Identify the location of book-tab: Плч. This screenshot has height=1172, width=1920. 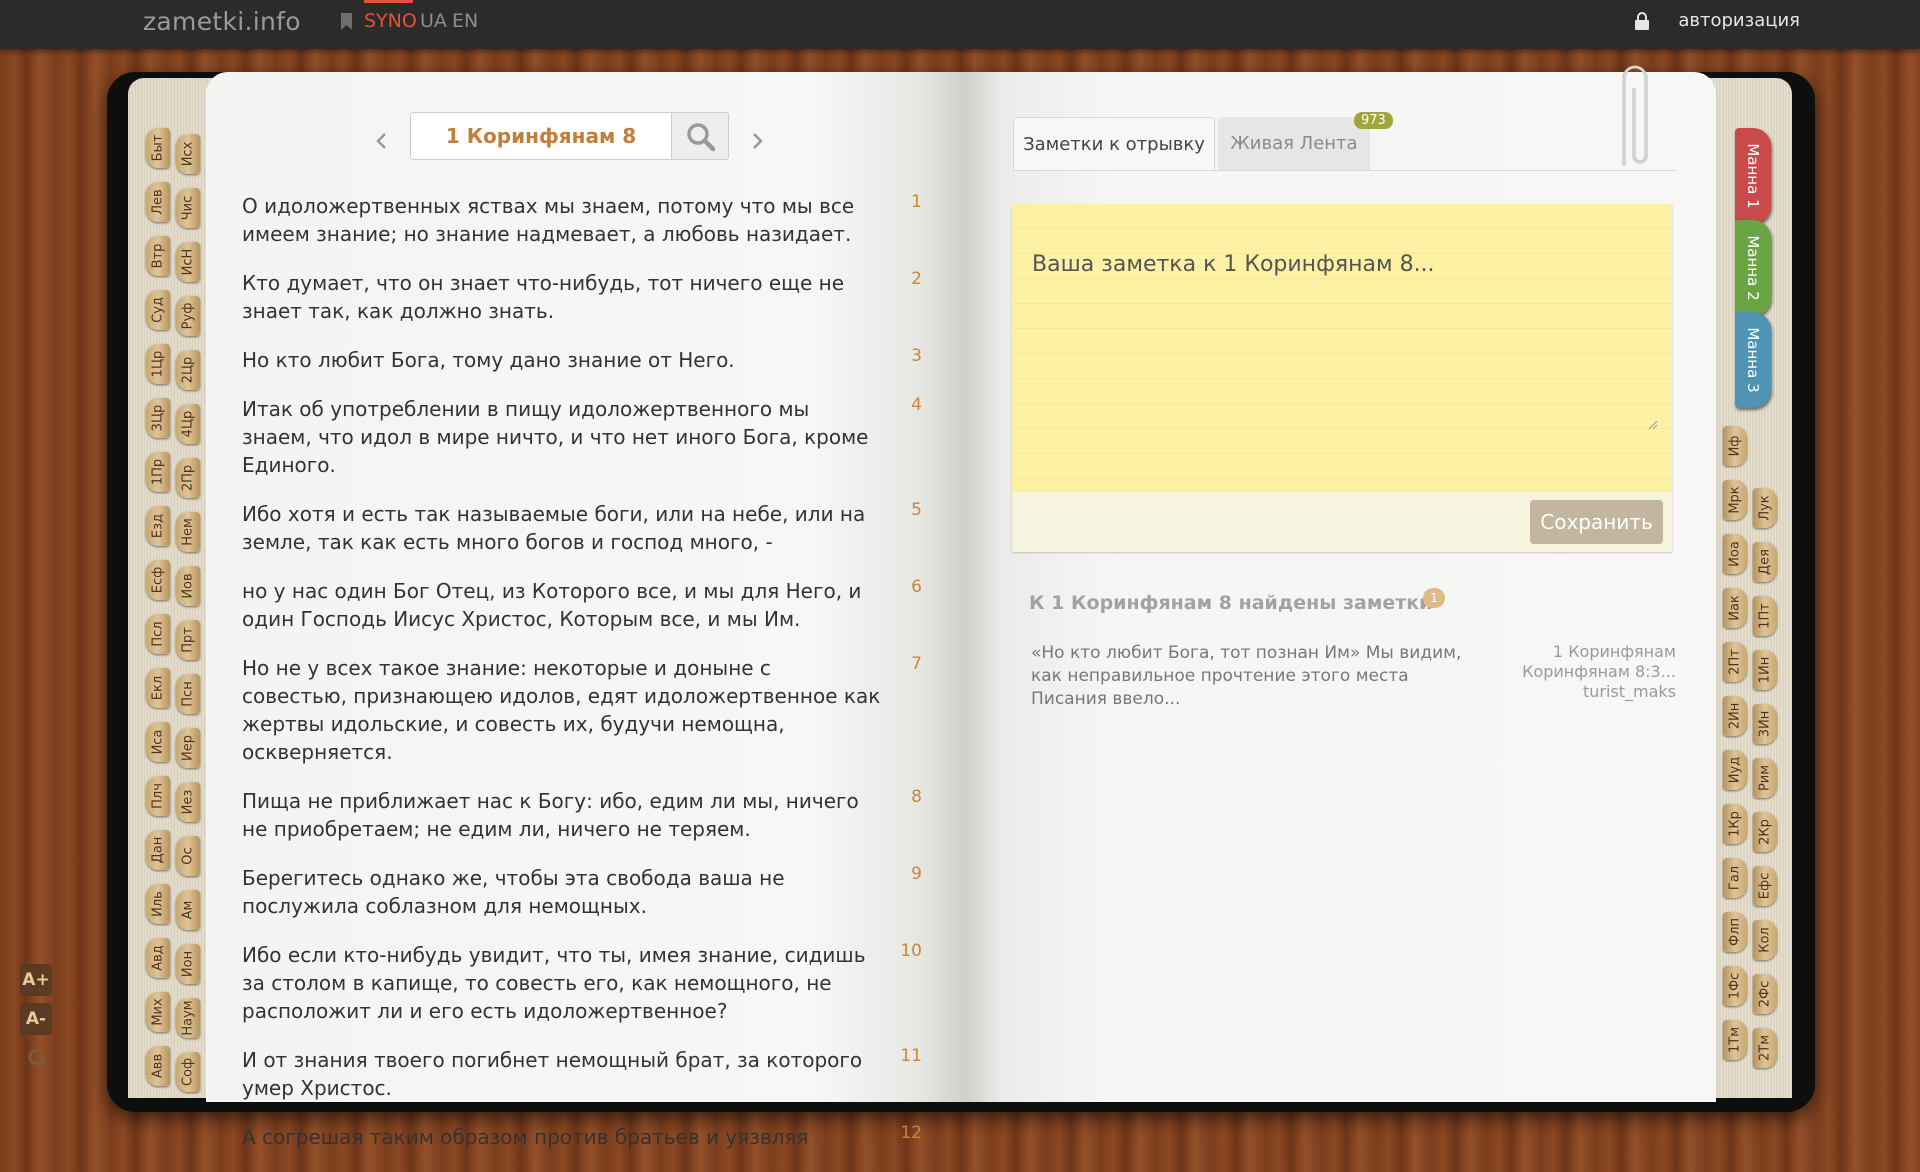
(158, 796).